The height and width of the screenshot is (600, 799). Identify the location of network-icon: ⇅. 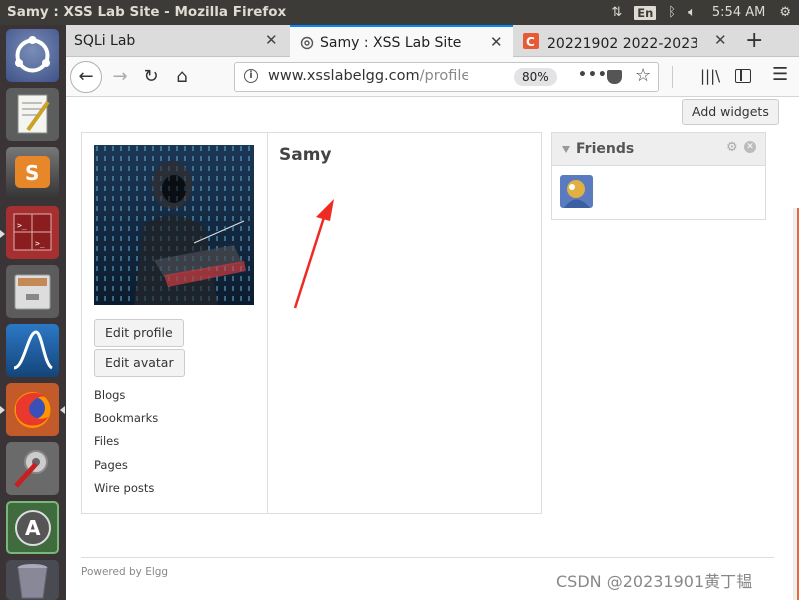
(616, 12).